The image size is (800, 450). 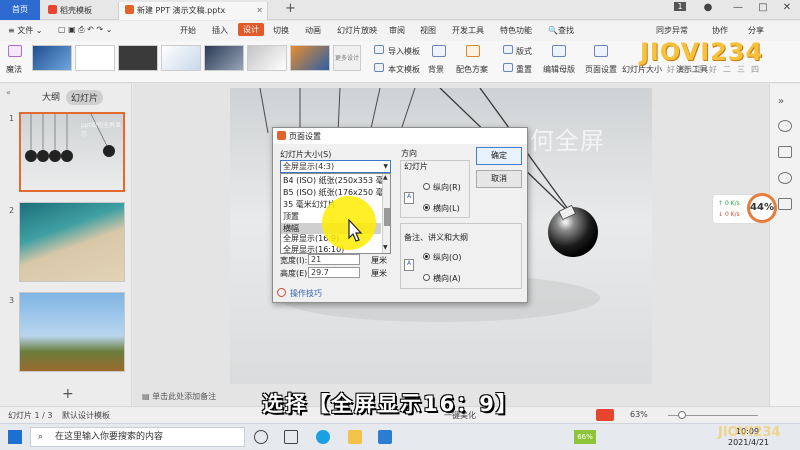 What do you see at coordinates (605, 415) in the screenshot?
I see `play-slideshow-button` at bounding box center [605, 415].